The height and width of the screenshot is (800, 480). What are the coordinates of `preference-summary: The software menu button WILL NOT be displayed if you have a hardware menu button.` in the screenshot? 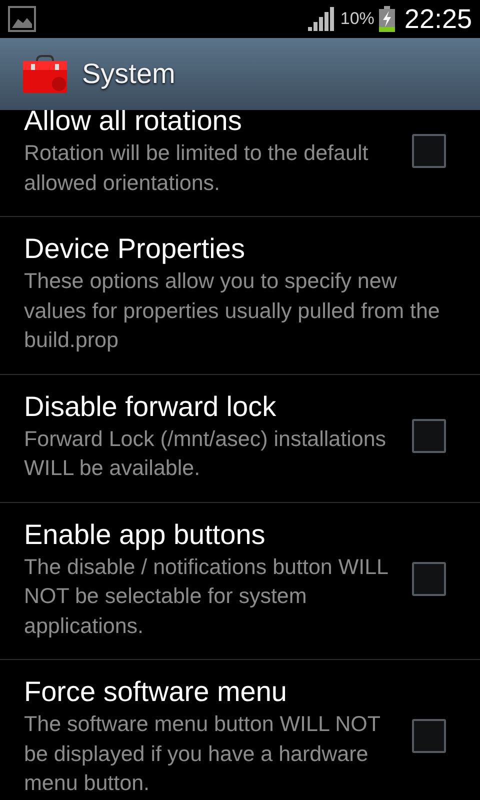 It's located at (203, 754).